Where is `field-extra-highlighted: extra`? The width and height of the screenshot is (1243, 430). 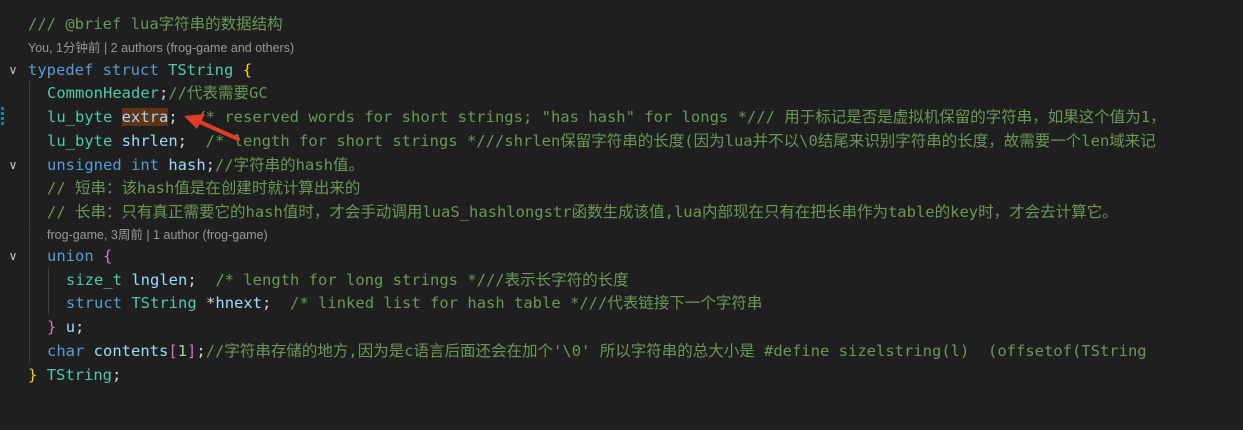 field-extra-highlighted: extra is located at coordinates (145, 117).